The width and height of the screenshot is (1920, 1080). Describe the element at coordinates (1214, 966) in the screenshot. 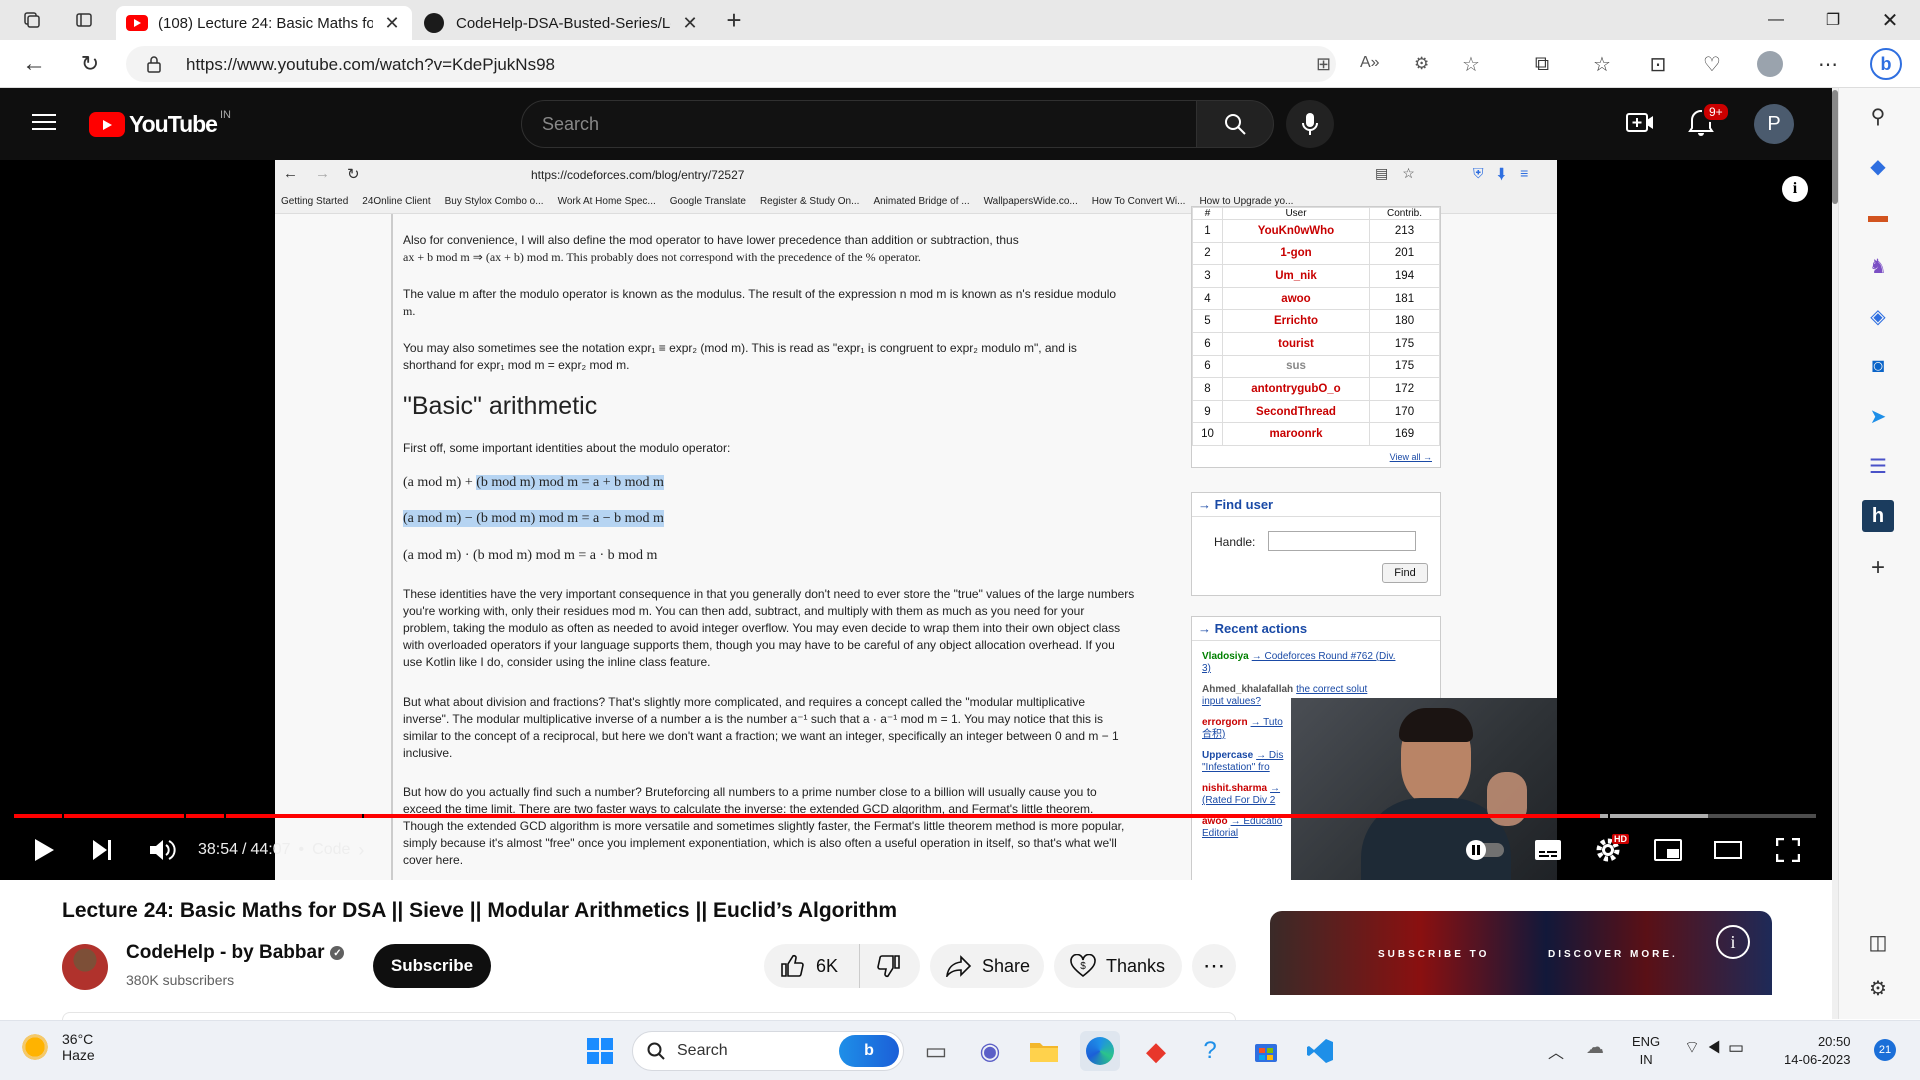

I see `more-actions-button: ⋯` at that location.